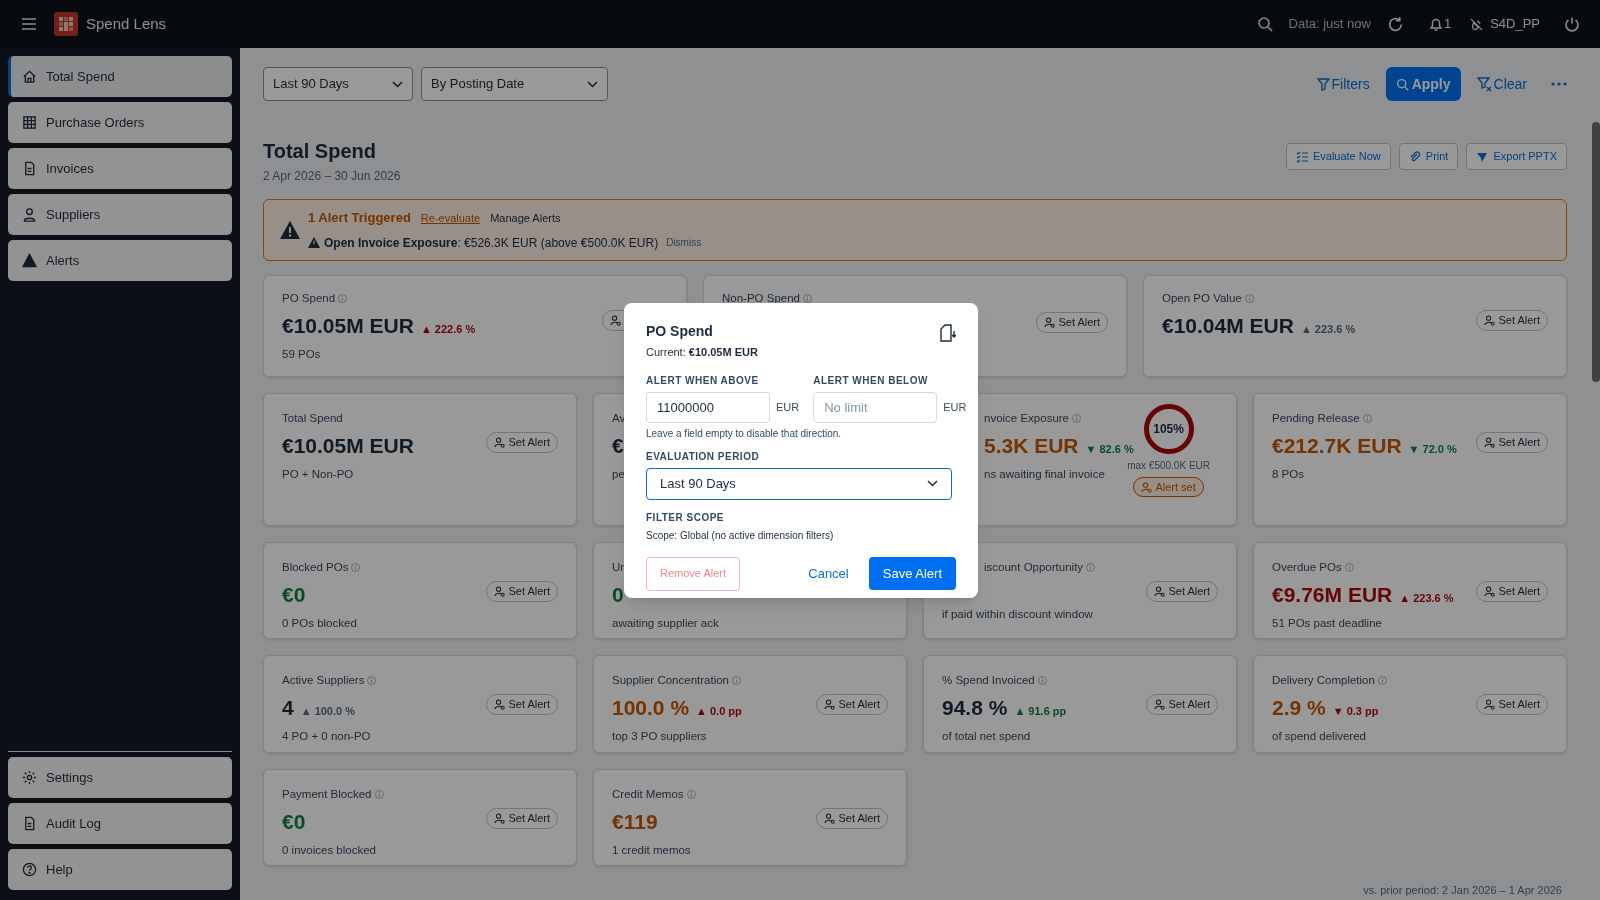 Image resolution: width=1600 pixels, height=900 pixels. I want to click on kpi-subtitle: 0 invoices blocked, so click(329, 850).